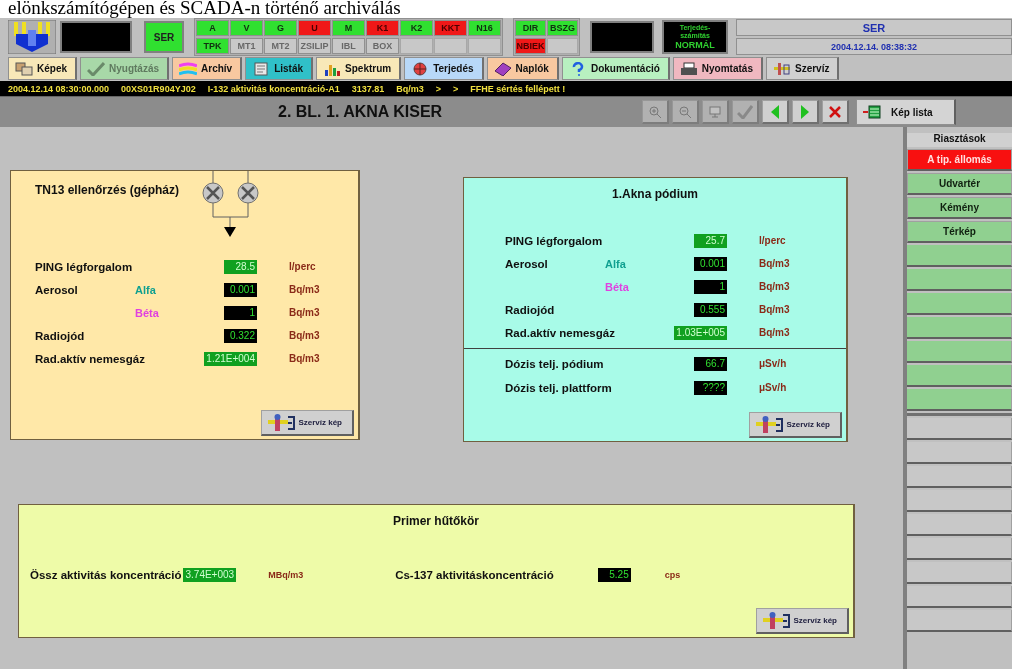  Describe the element at coordinates (240, 335) in the screenshot. I see `value-display: 0.322` at that location.